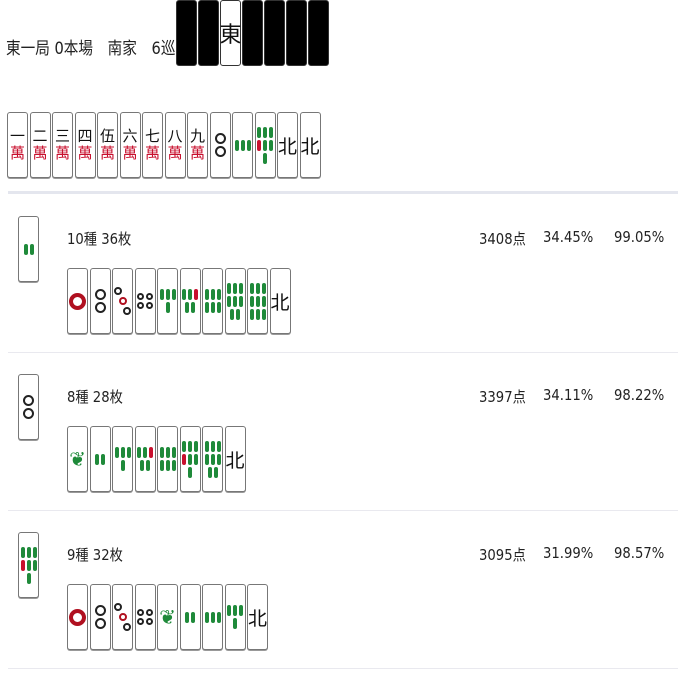 The height and width of the screenshot is (685, 685). I want to click on tile-9s, so click(257, 301).